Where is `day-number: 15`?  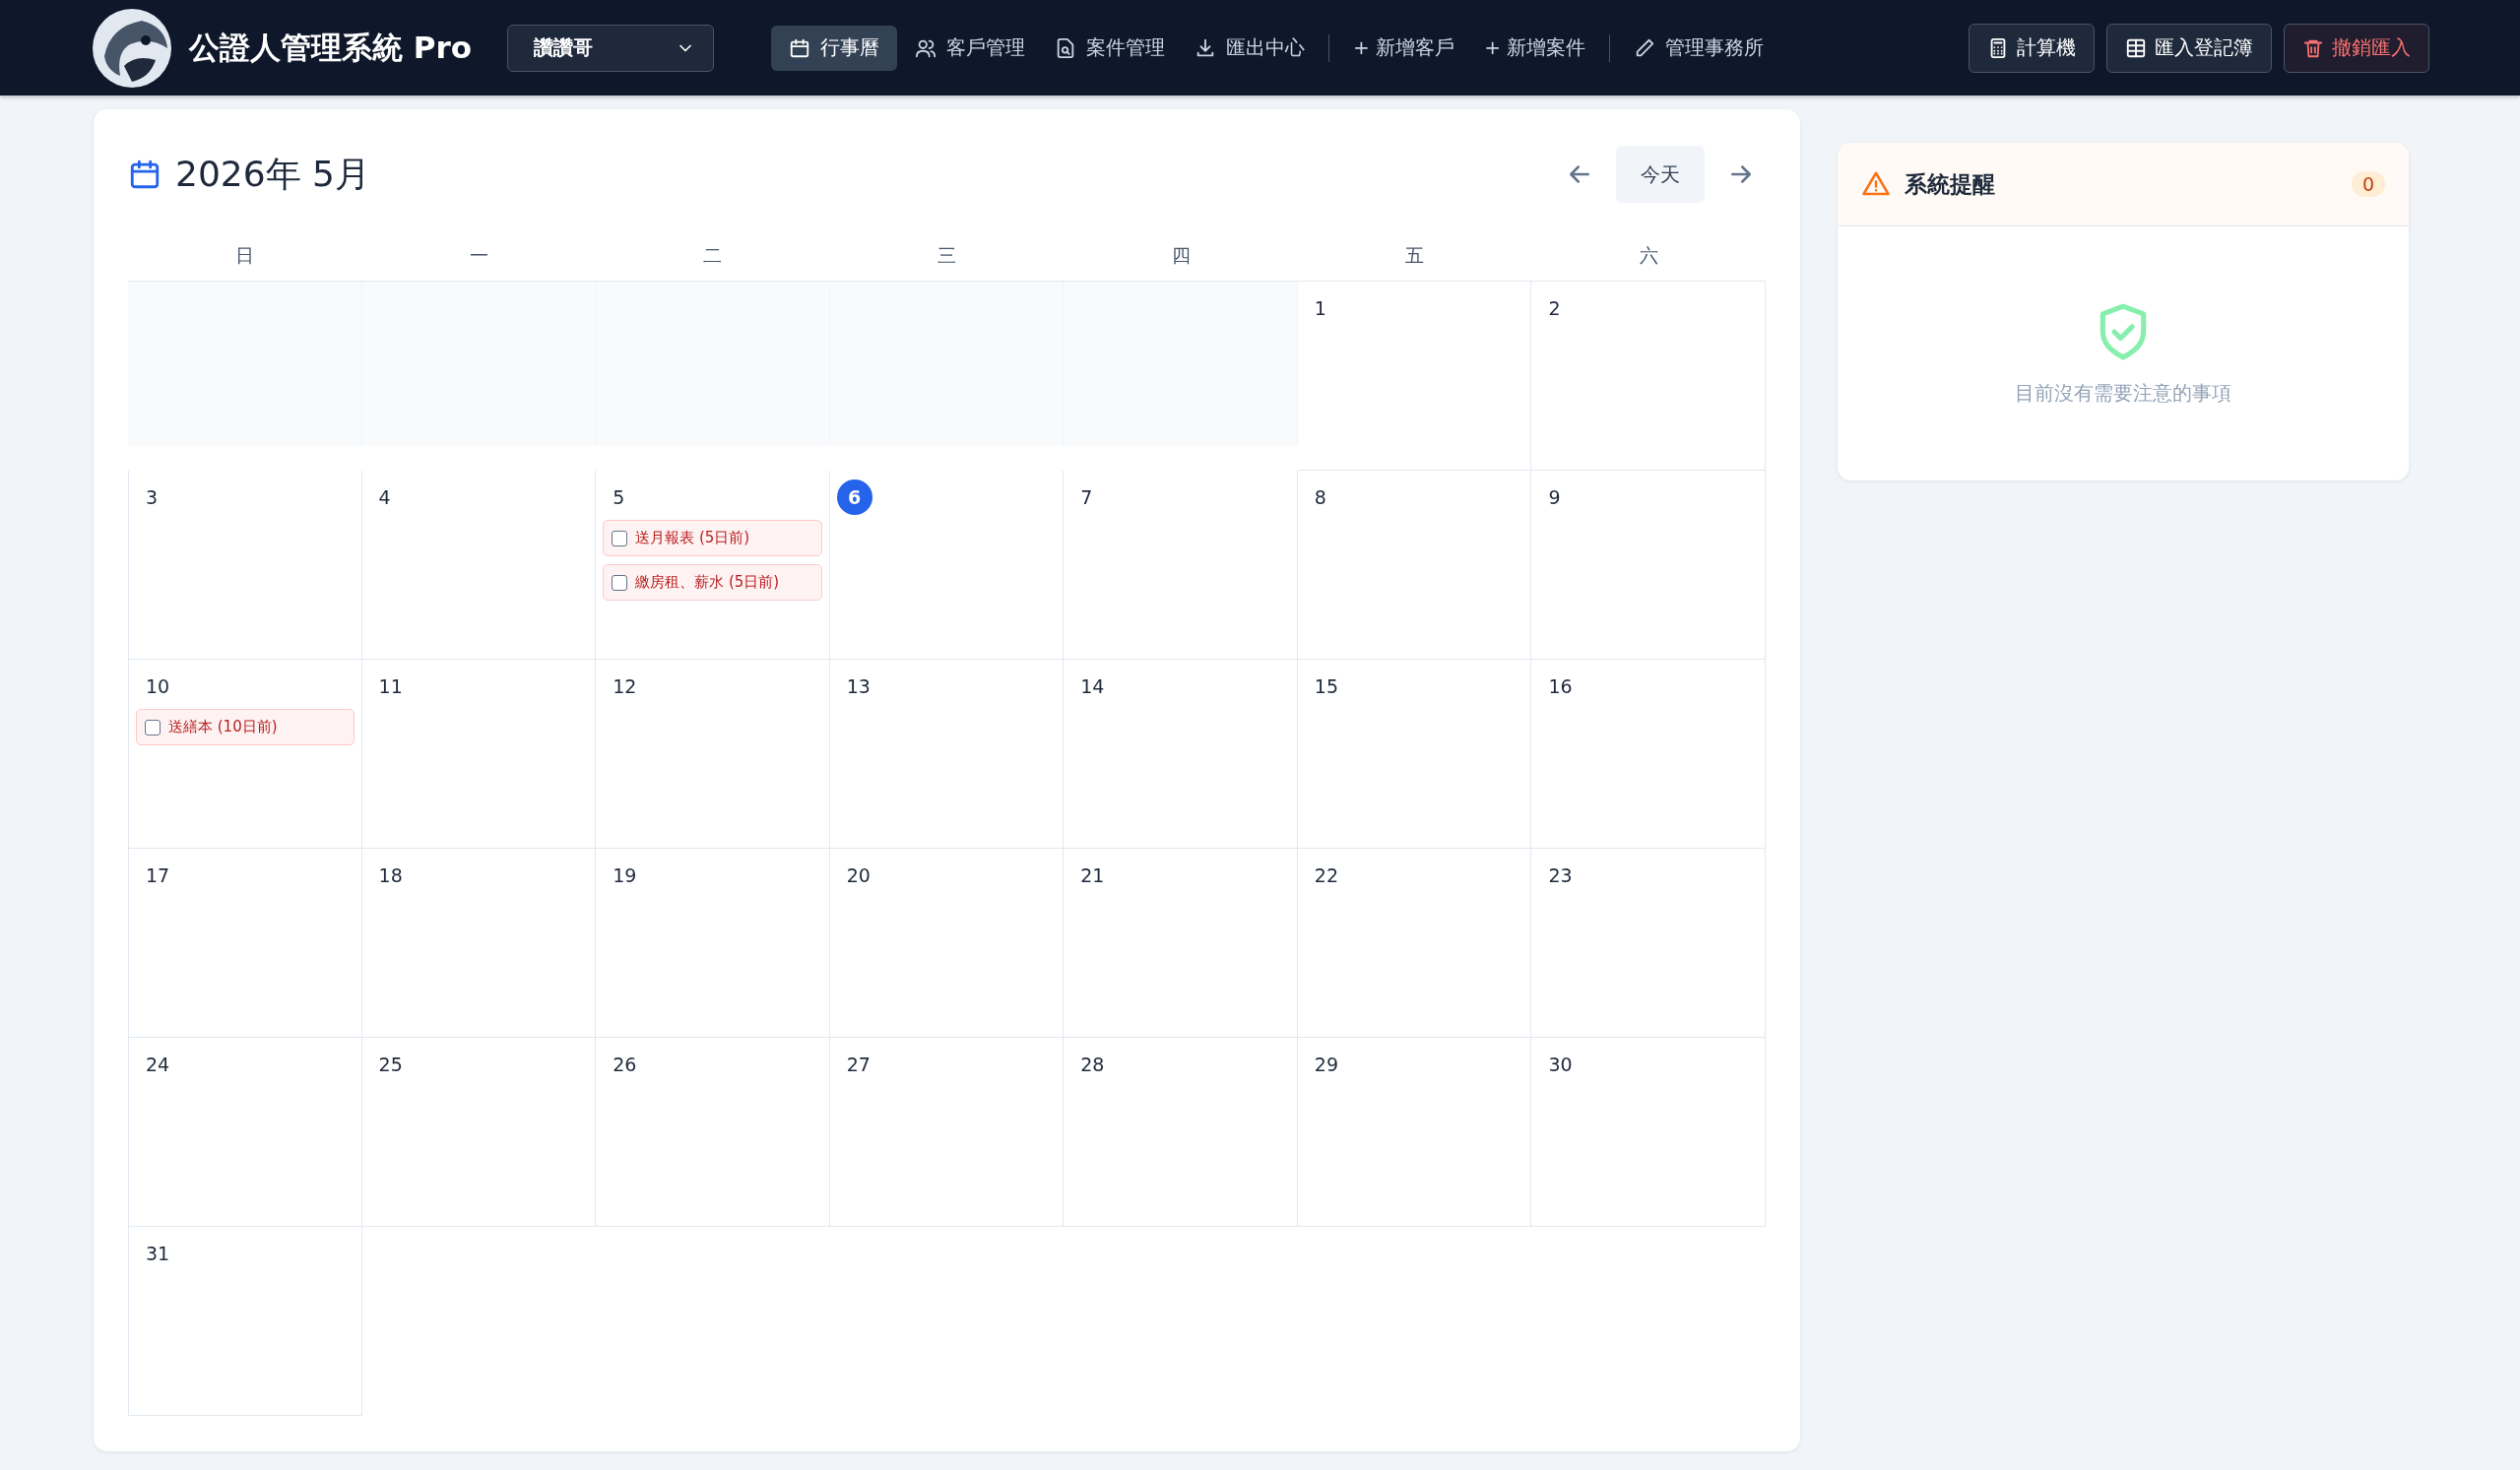
day-number: 15 is located at coordinates (1326, 686).